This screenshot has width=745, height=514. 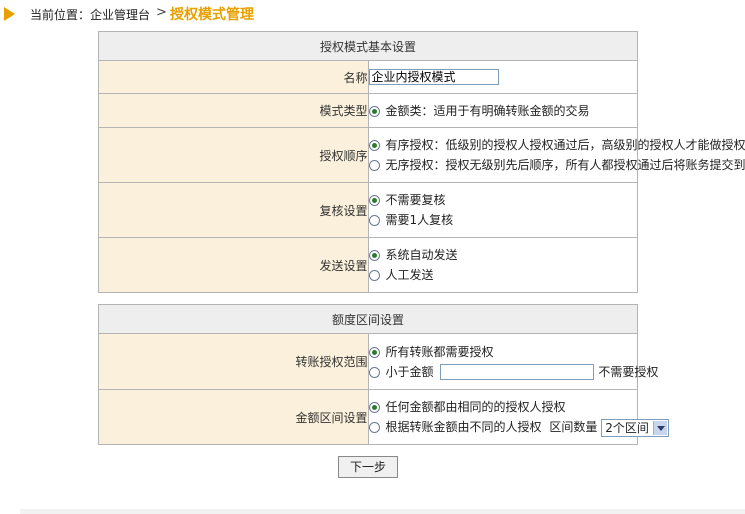 What do you see at coordinates (233, 110) in the screenshot?
I see `mode-type-label: 模式类型` at bounding box center [233, 110].